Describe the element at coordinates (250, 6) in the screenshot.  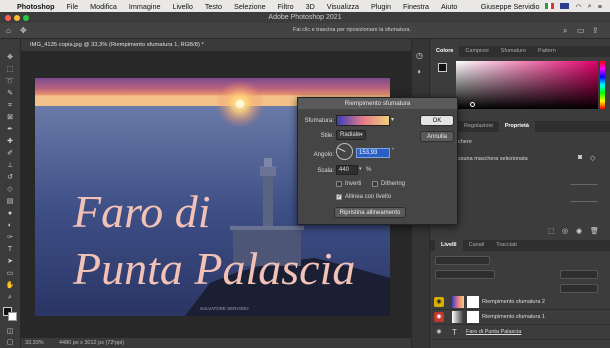
I see `menu-selezione: Selezione` at that location.